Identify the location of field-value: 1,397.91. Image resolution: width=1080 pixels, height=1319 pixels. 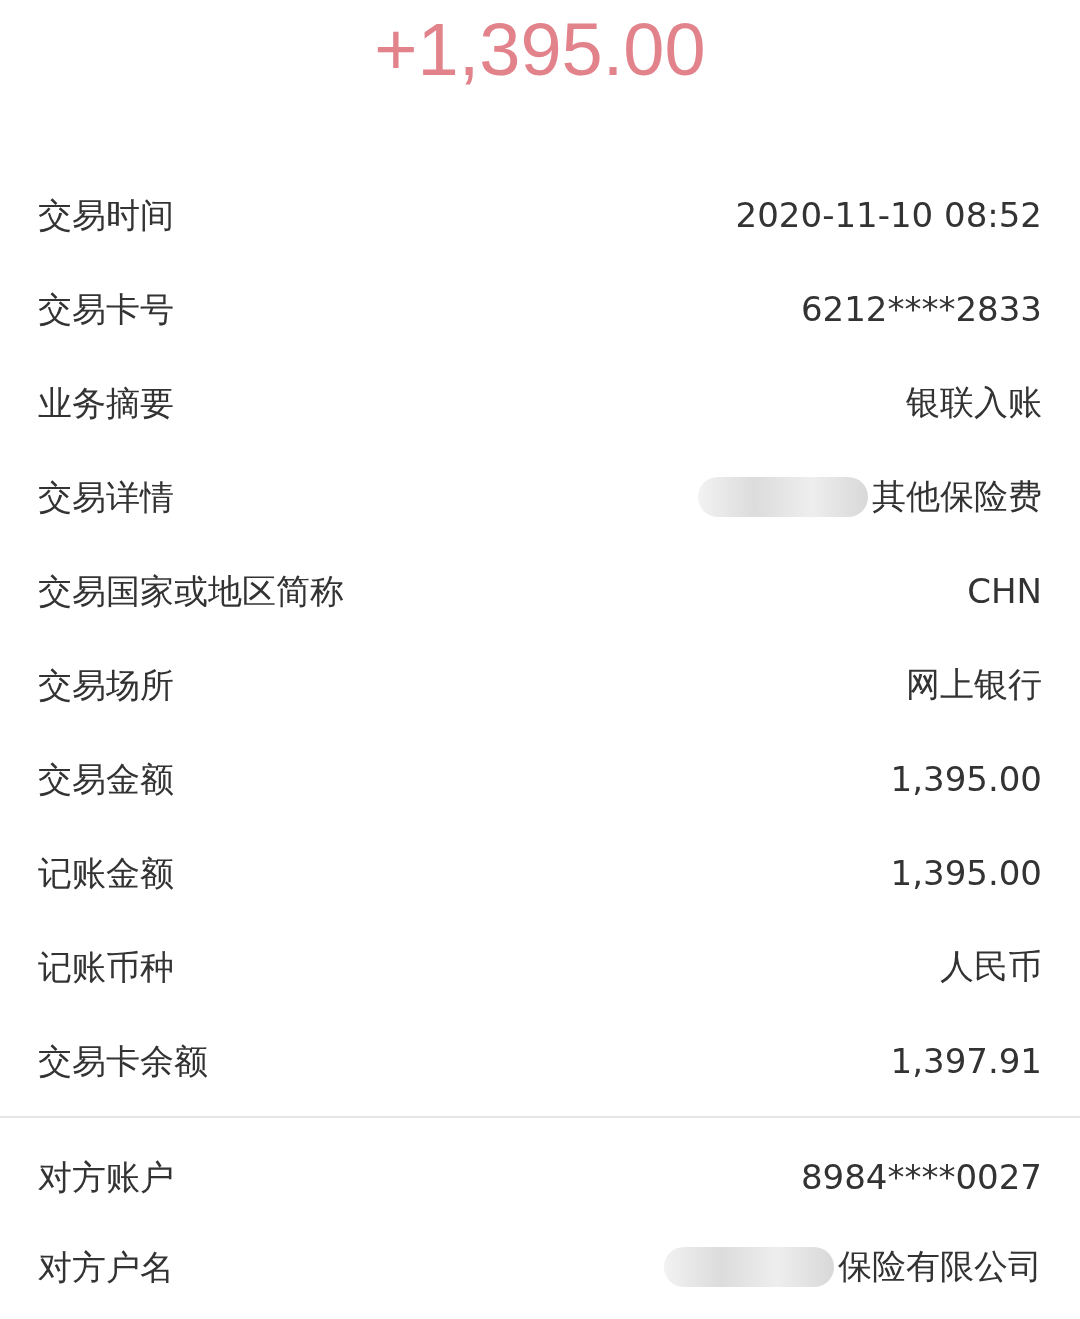
(966, 1061).